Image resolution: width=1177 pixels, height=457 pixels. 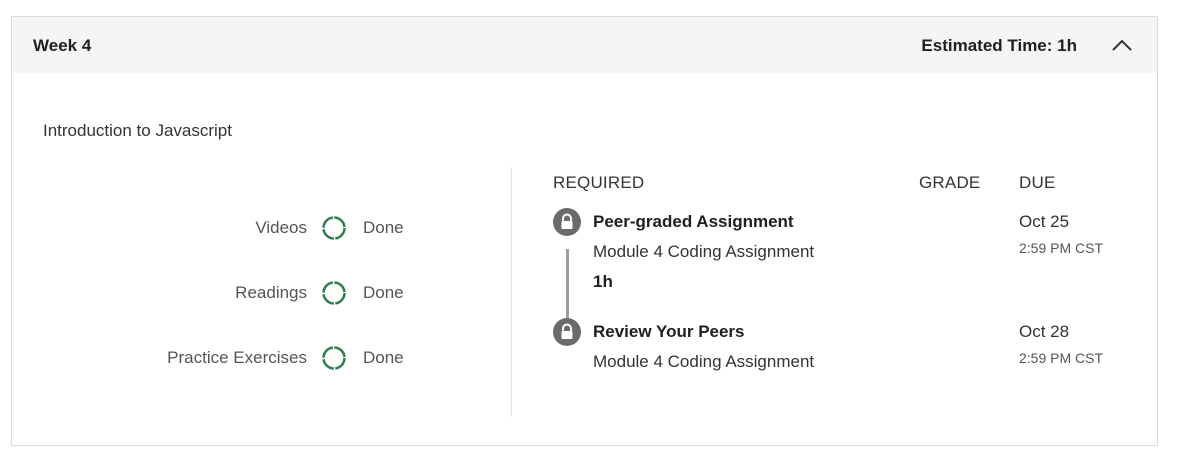 I want to click on item-title: Peer-graded Assignment, so click(x=693, y=222).